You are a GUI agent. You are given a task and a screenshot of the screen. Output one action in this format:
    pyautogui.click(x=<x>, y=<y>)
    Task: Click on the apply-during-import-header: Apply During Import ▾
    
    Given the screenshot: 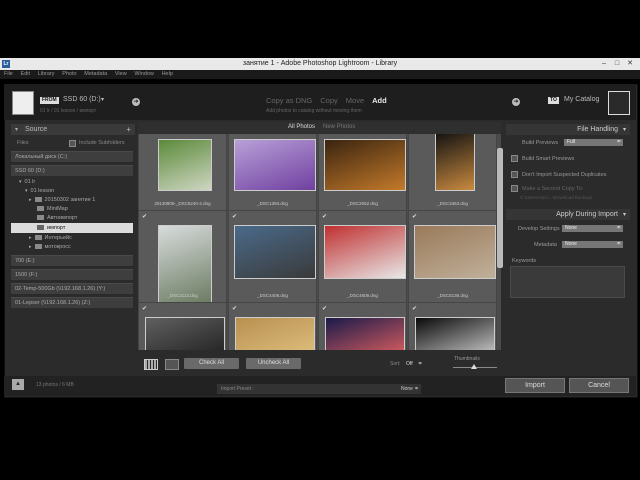 What is the action you would take?
    pyautogui.click(x=568, y=214)
    